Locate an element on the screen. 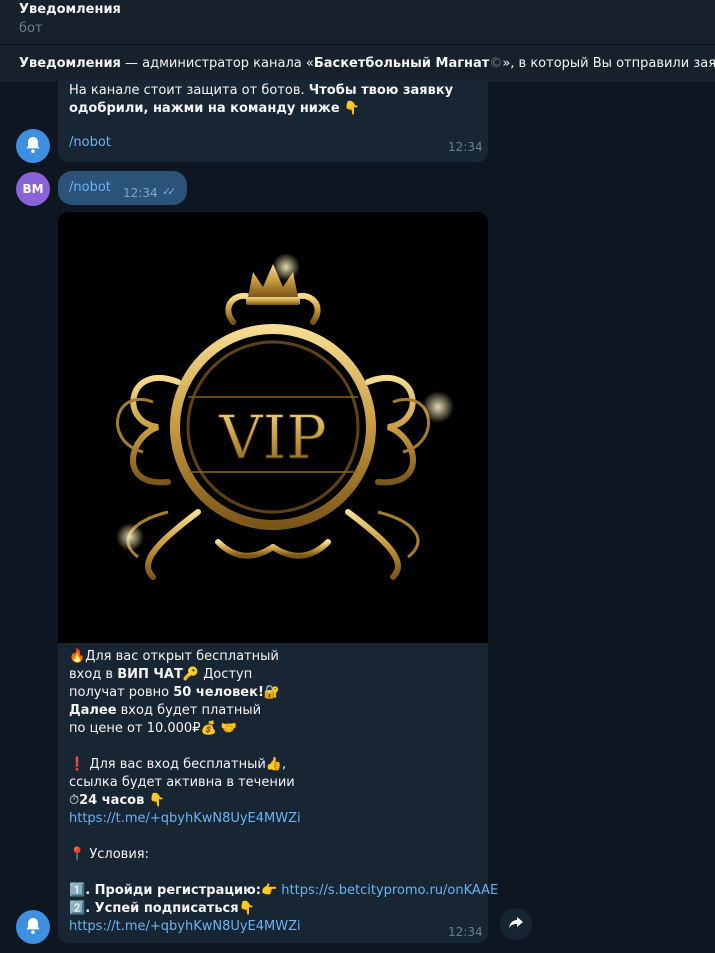  notice-text-1: — администратор канала « is located at coordinates (217, 63).